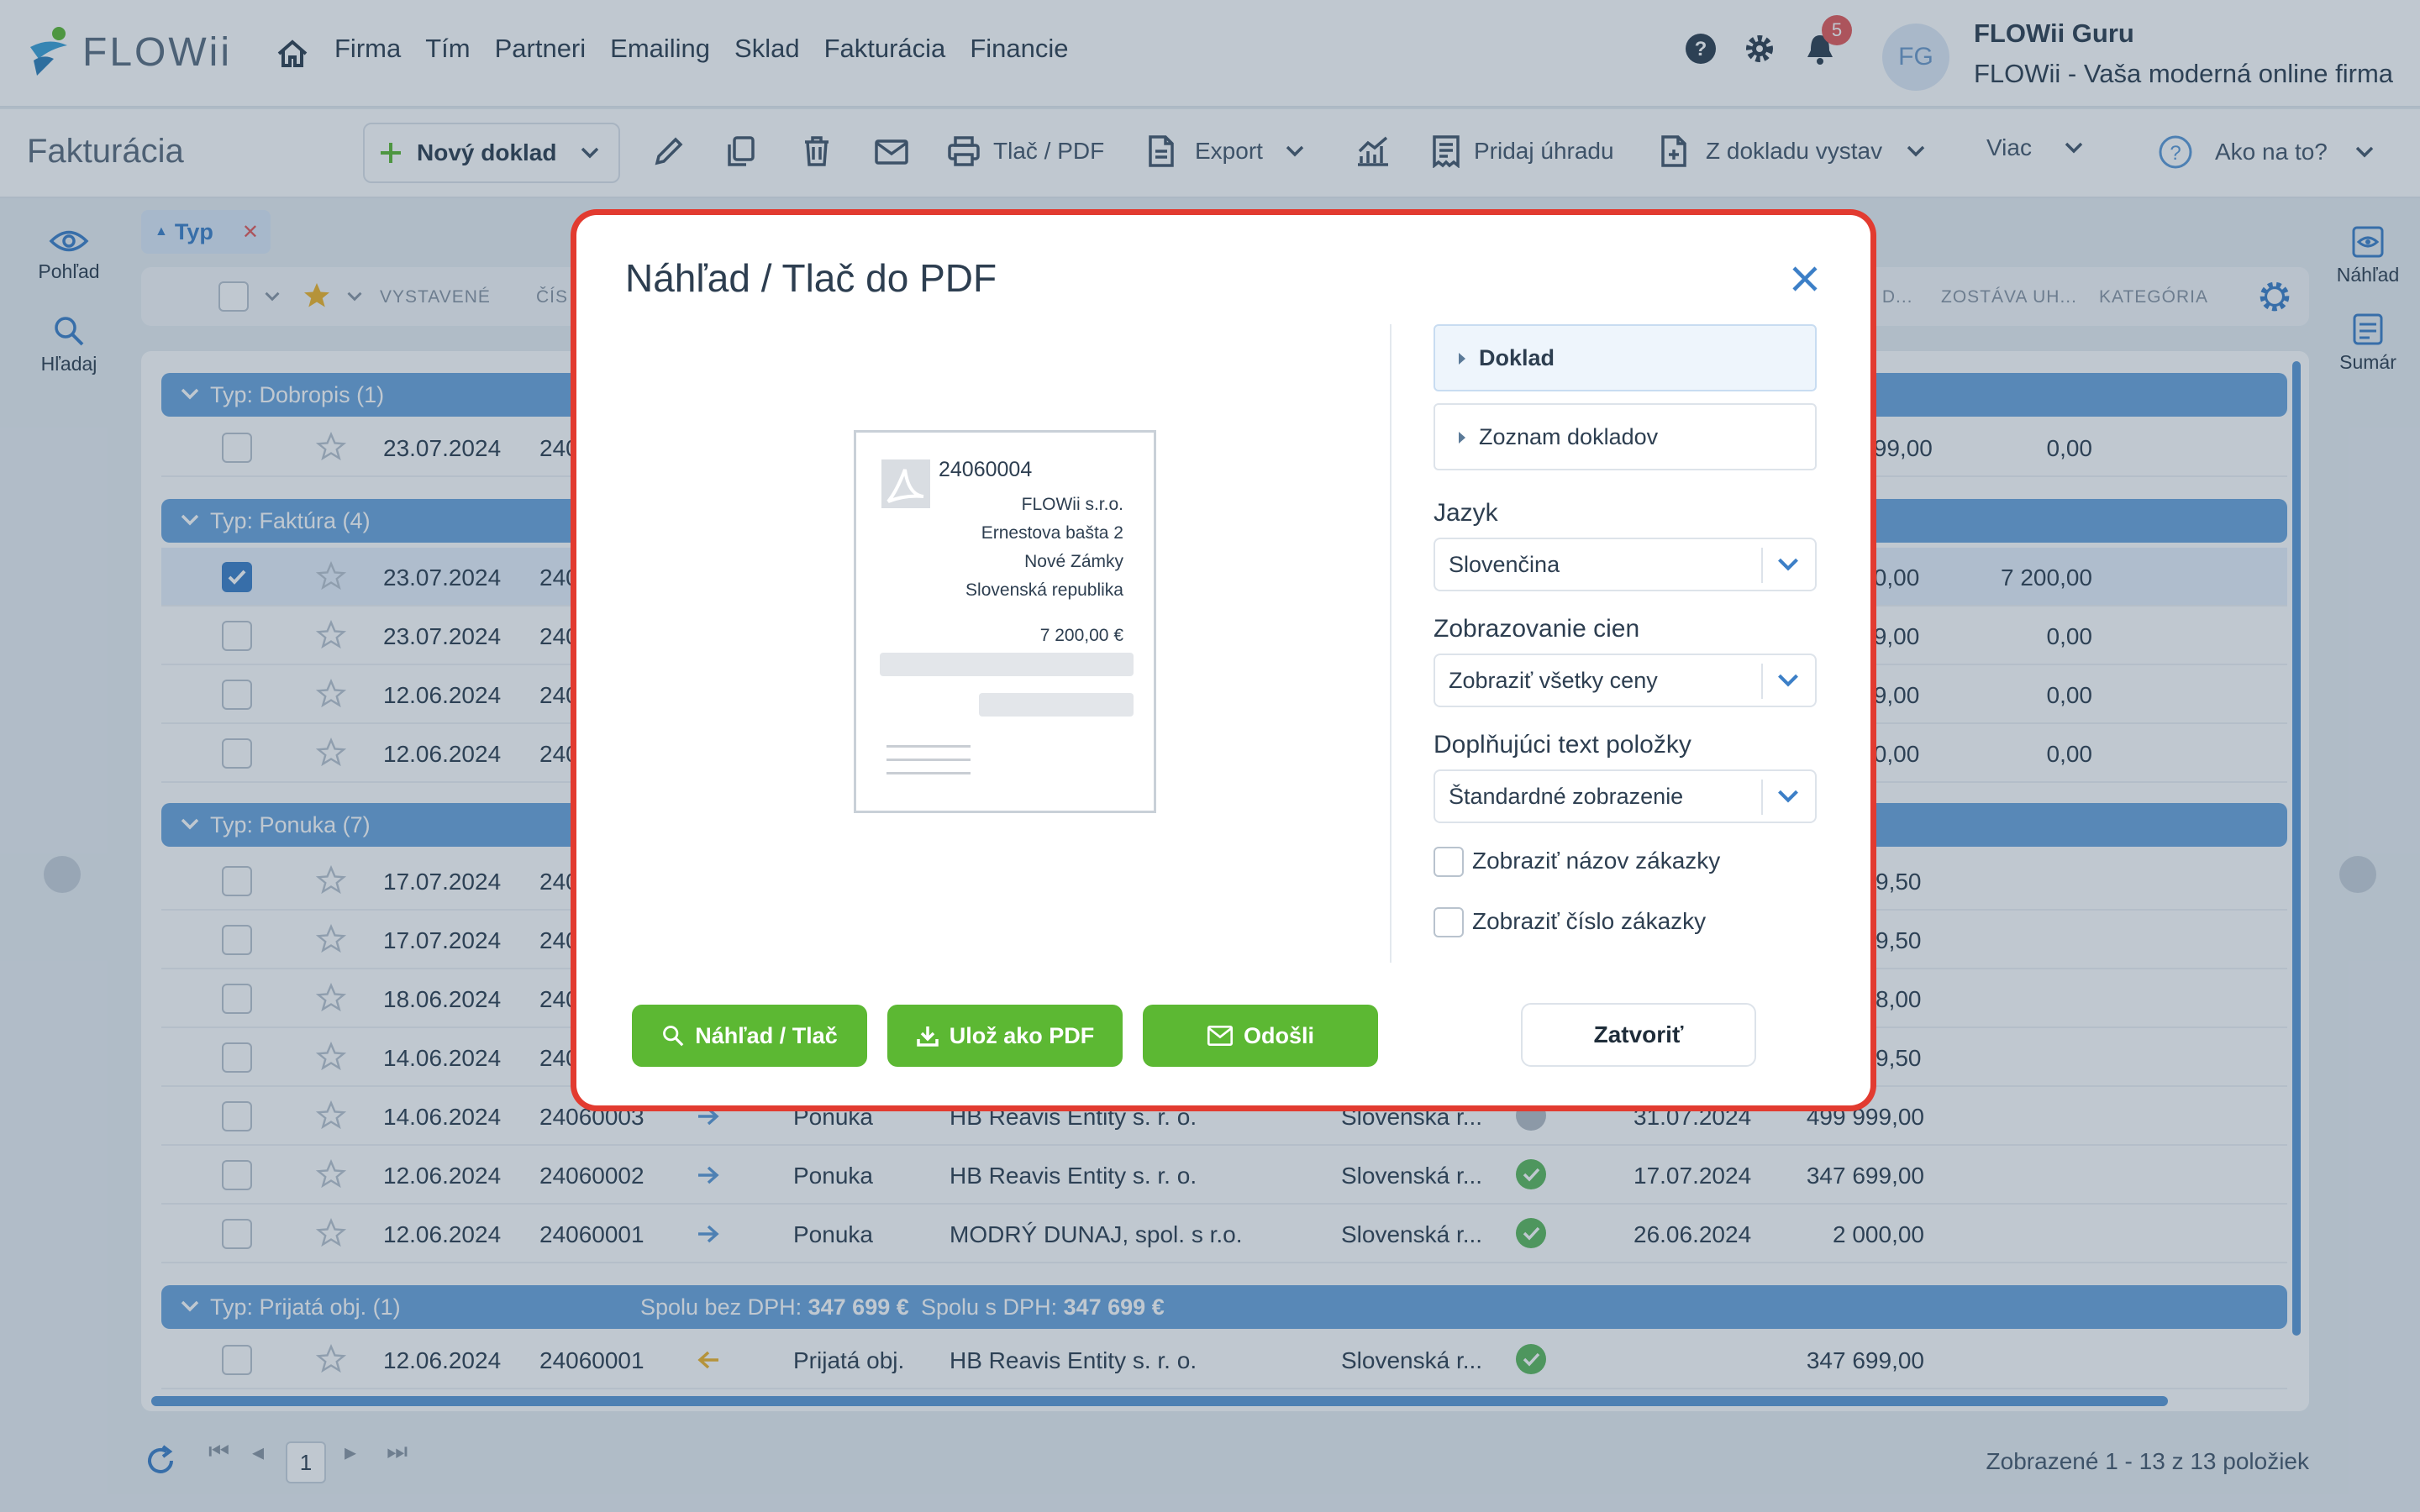 The image size is (2420, 1512). What do you see at coordinates (1278, 1035) in the screenshot?
I see `send-label: Odošli` at bounding box center [1278, 1035].